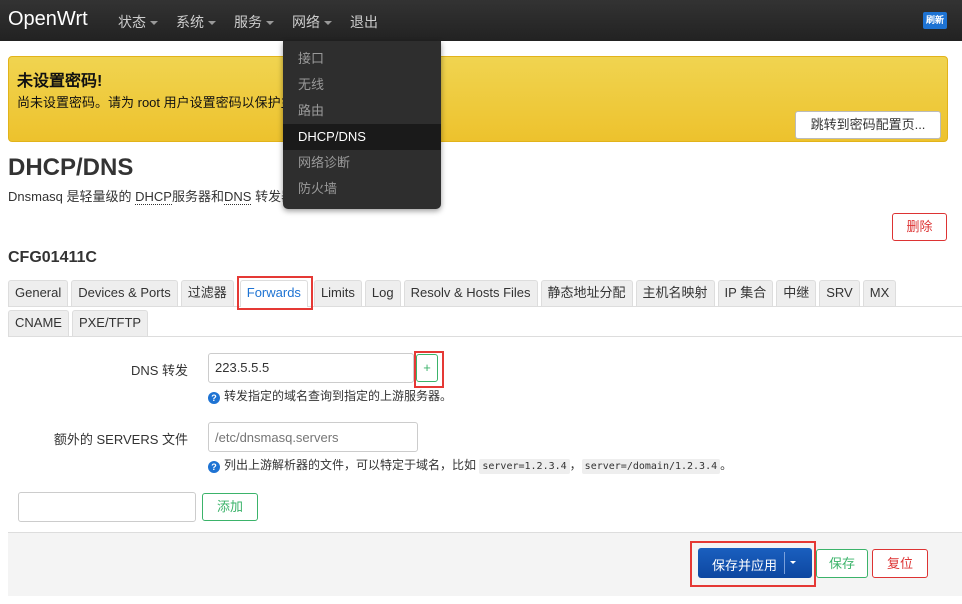 The image size is (962, 604). I want to click on nav-label: 系统, so click(190, 22).